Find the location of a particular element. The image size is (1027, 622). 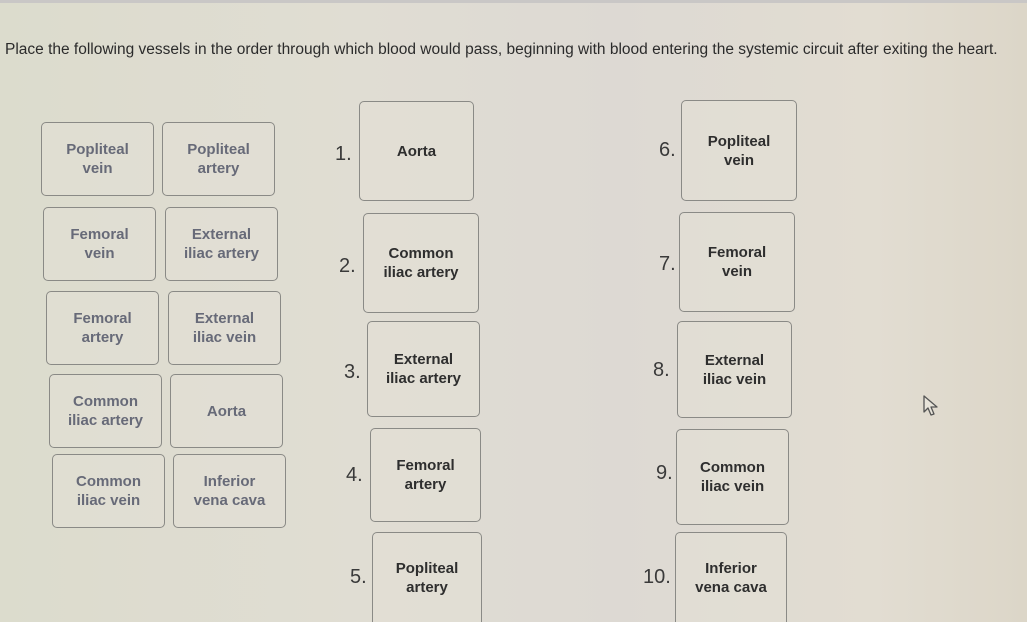

bank-item-label: External iliac artery is located at coordinates (221, 244).